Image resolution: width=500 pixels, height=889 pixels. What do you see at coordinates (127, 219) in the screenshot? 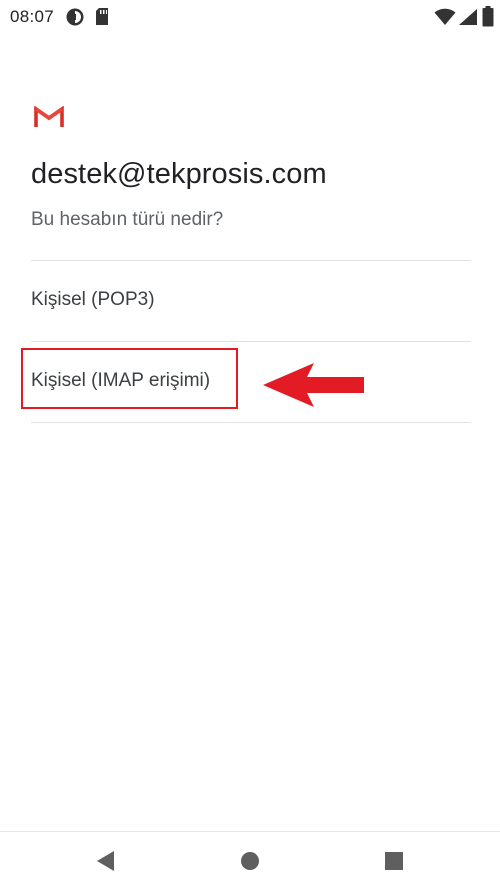
I see `account-type-question: Bu hesabın türü nedir?` at bounding box center [127, 219].